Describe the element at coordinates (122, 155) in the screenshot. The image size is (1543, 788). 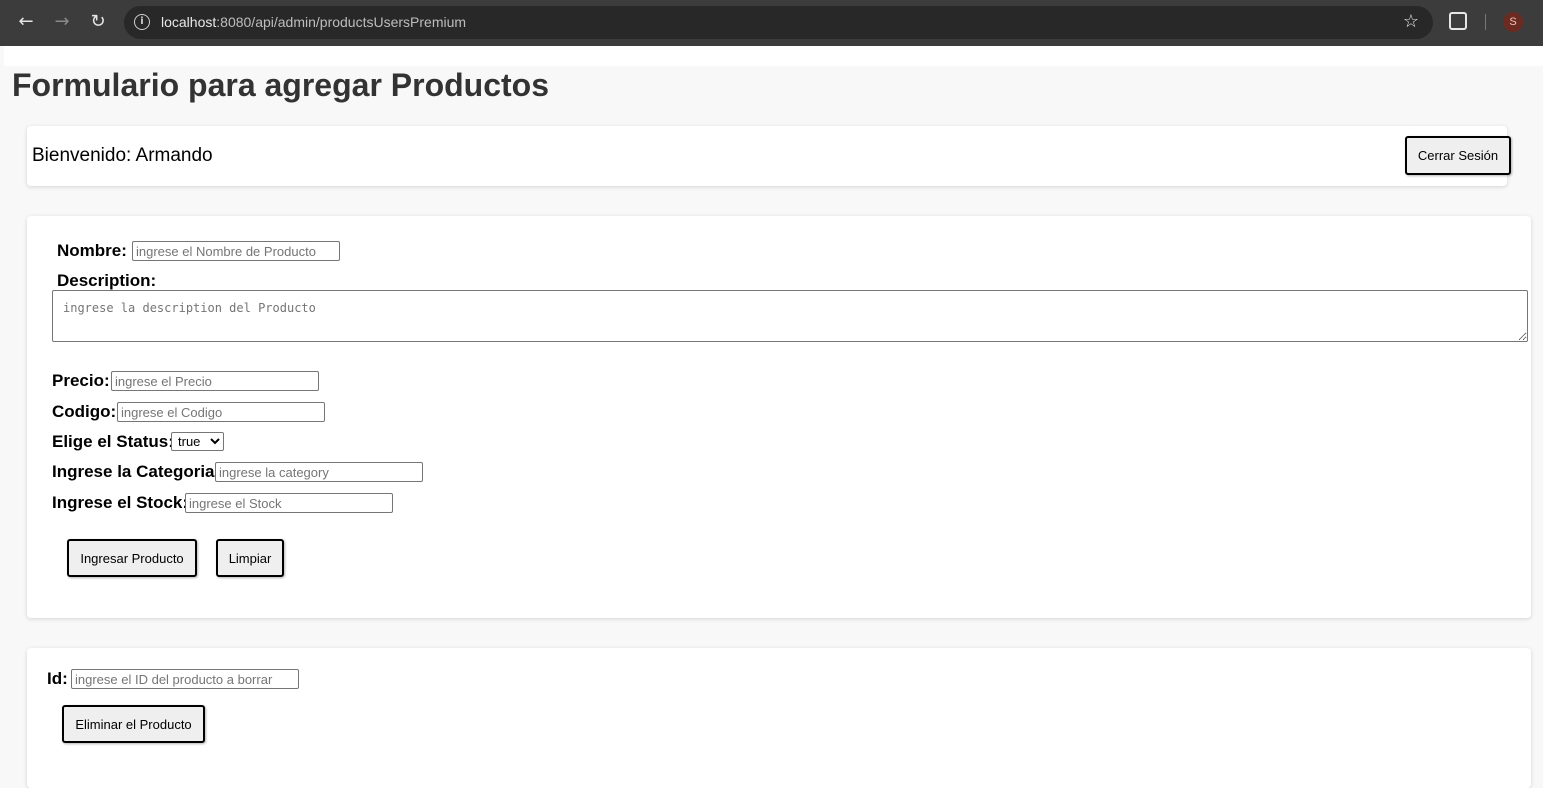
I see `welcome-text: Bienvenido: Armando` at that location.